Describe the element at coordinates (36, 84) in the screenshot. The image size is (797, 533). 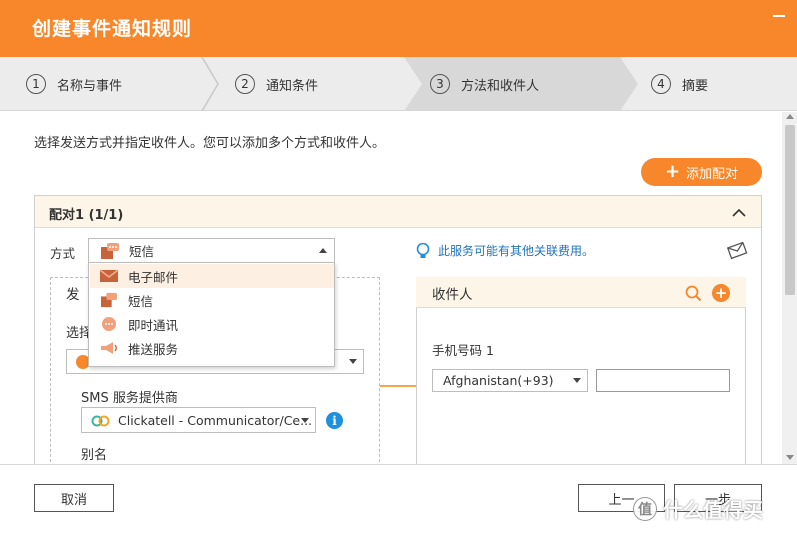
I see `step-number: 1` at that location.